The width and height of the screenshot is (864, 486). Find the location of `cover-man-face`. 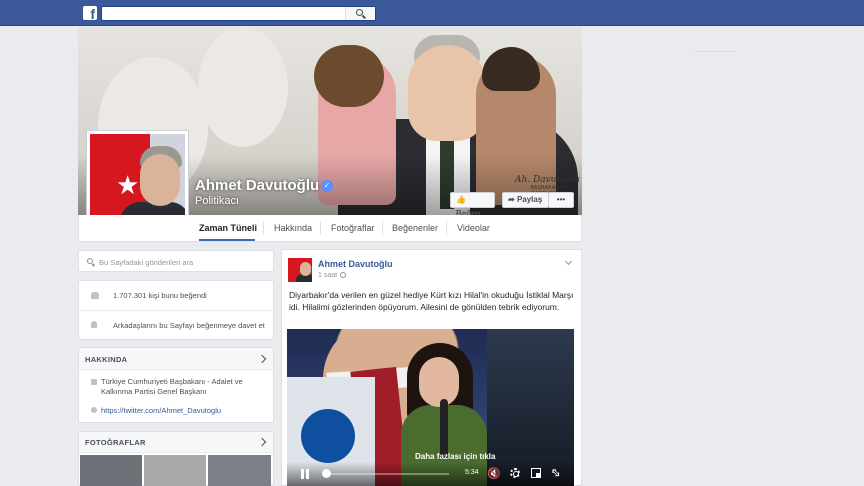

cover-man-face is located at coordinates (447, 93).